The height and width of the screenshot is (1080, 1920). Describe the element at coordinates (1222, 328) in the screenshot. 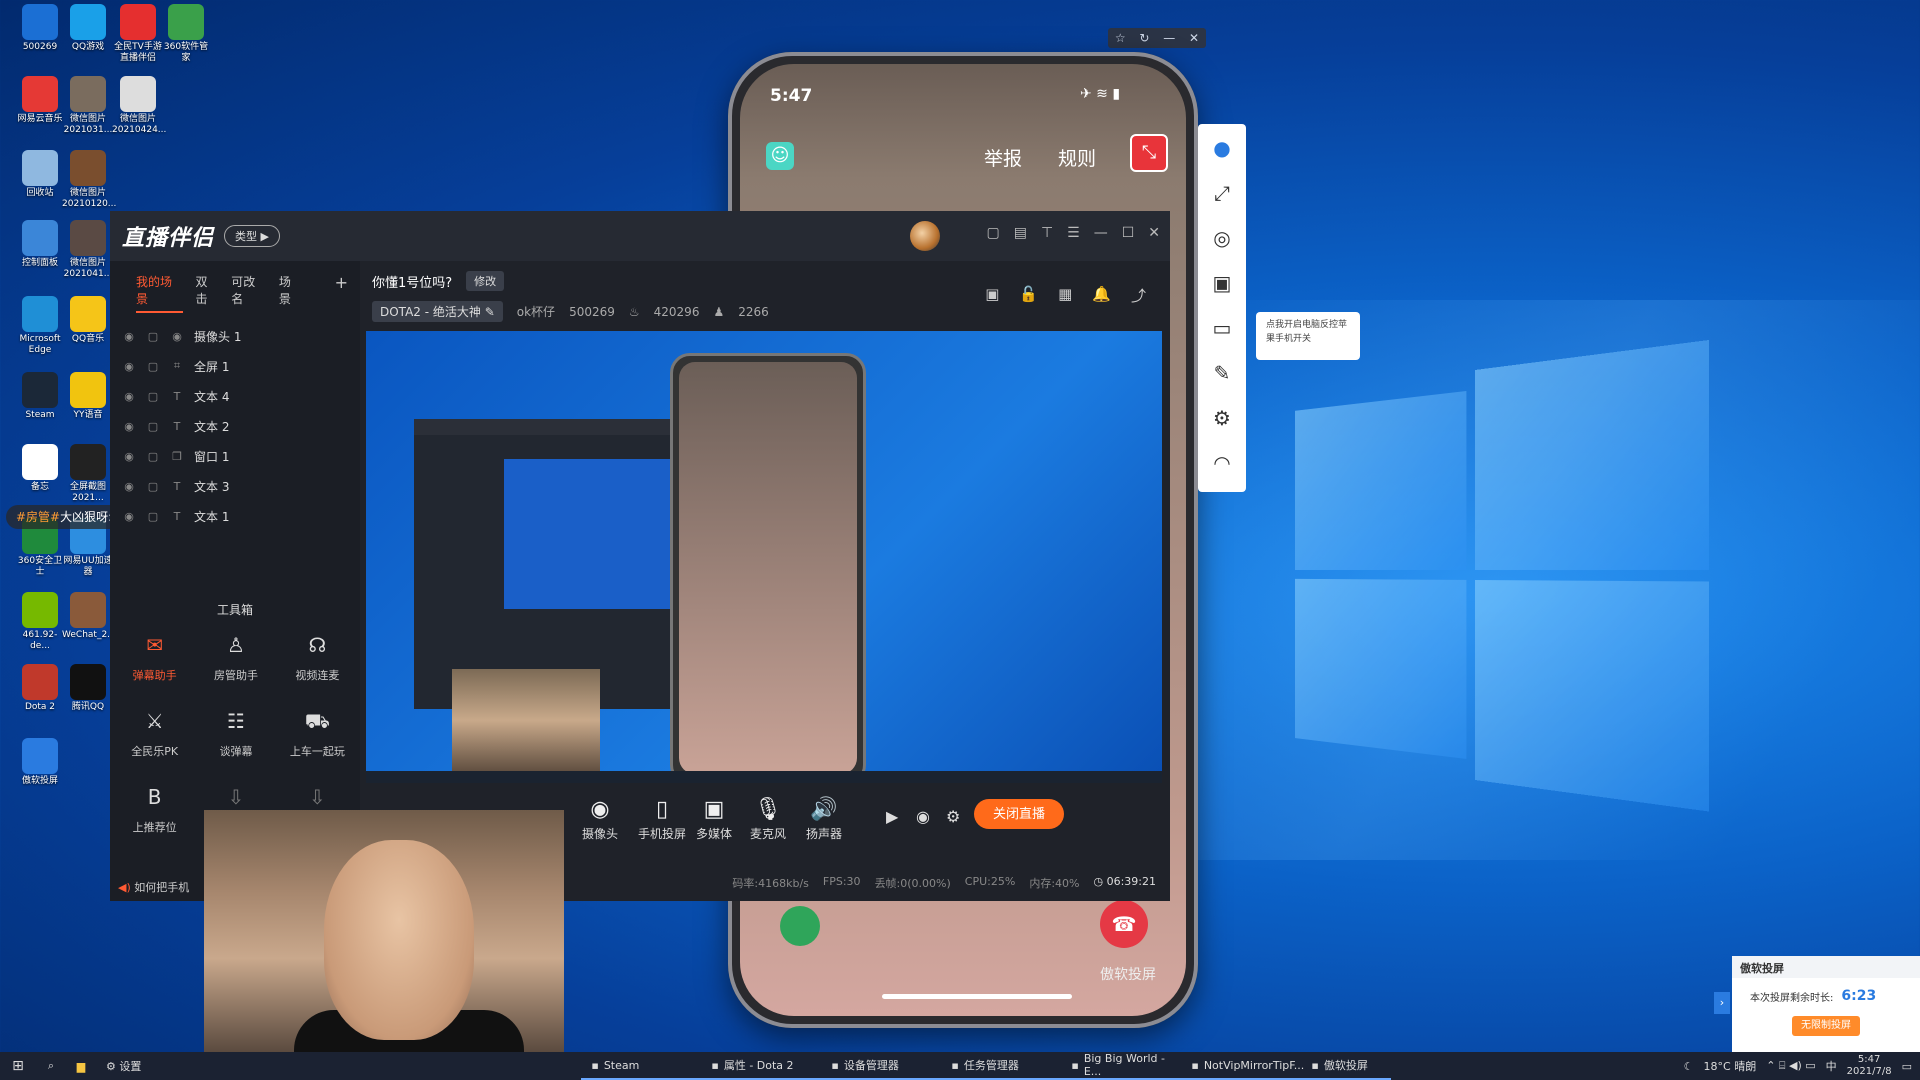

I see `reverse-control-icon: ▭` at that location.